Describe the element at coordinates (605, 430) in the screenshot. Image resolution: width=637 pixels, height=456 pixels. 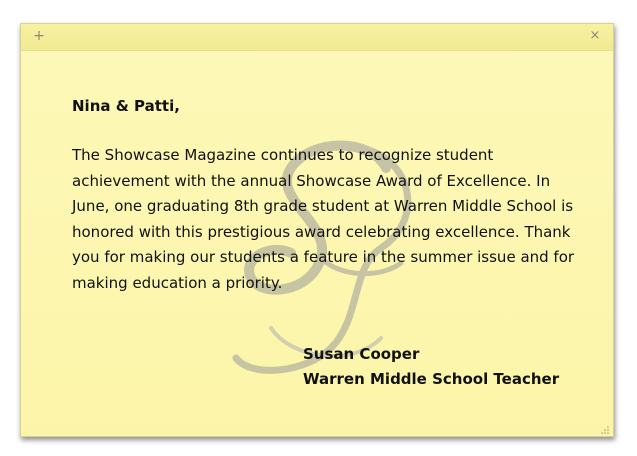
I see `resize-grip-icon` at that location.